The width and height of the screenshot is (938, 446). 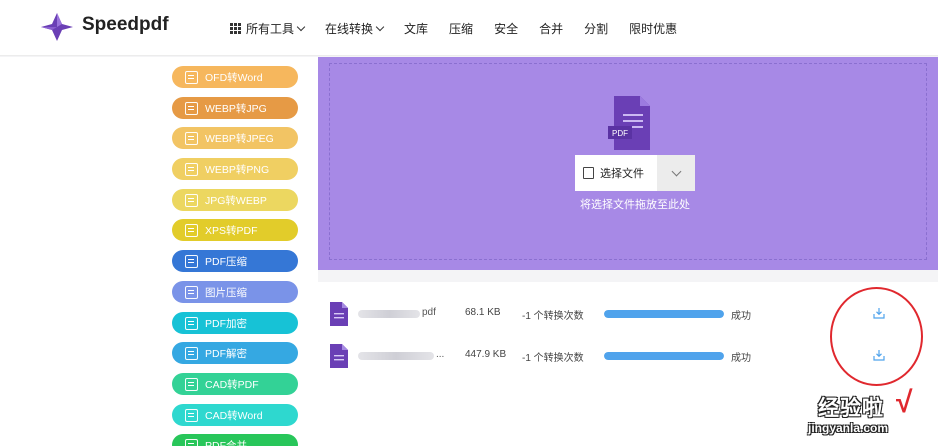 I want to click on sidebar-item-pdf-compress: PDF压缩, so click(x=235, y=261).